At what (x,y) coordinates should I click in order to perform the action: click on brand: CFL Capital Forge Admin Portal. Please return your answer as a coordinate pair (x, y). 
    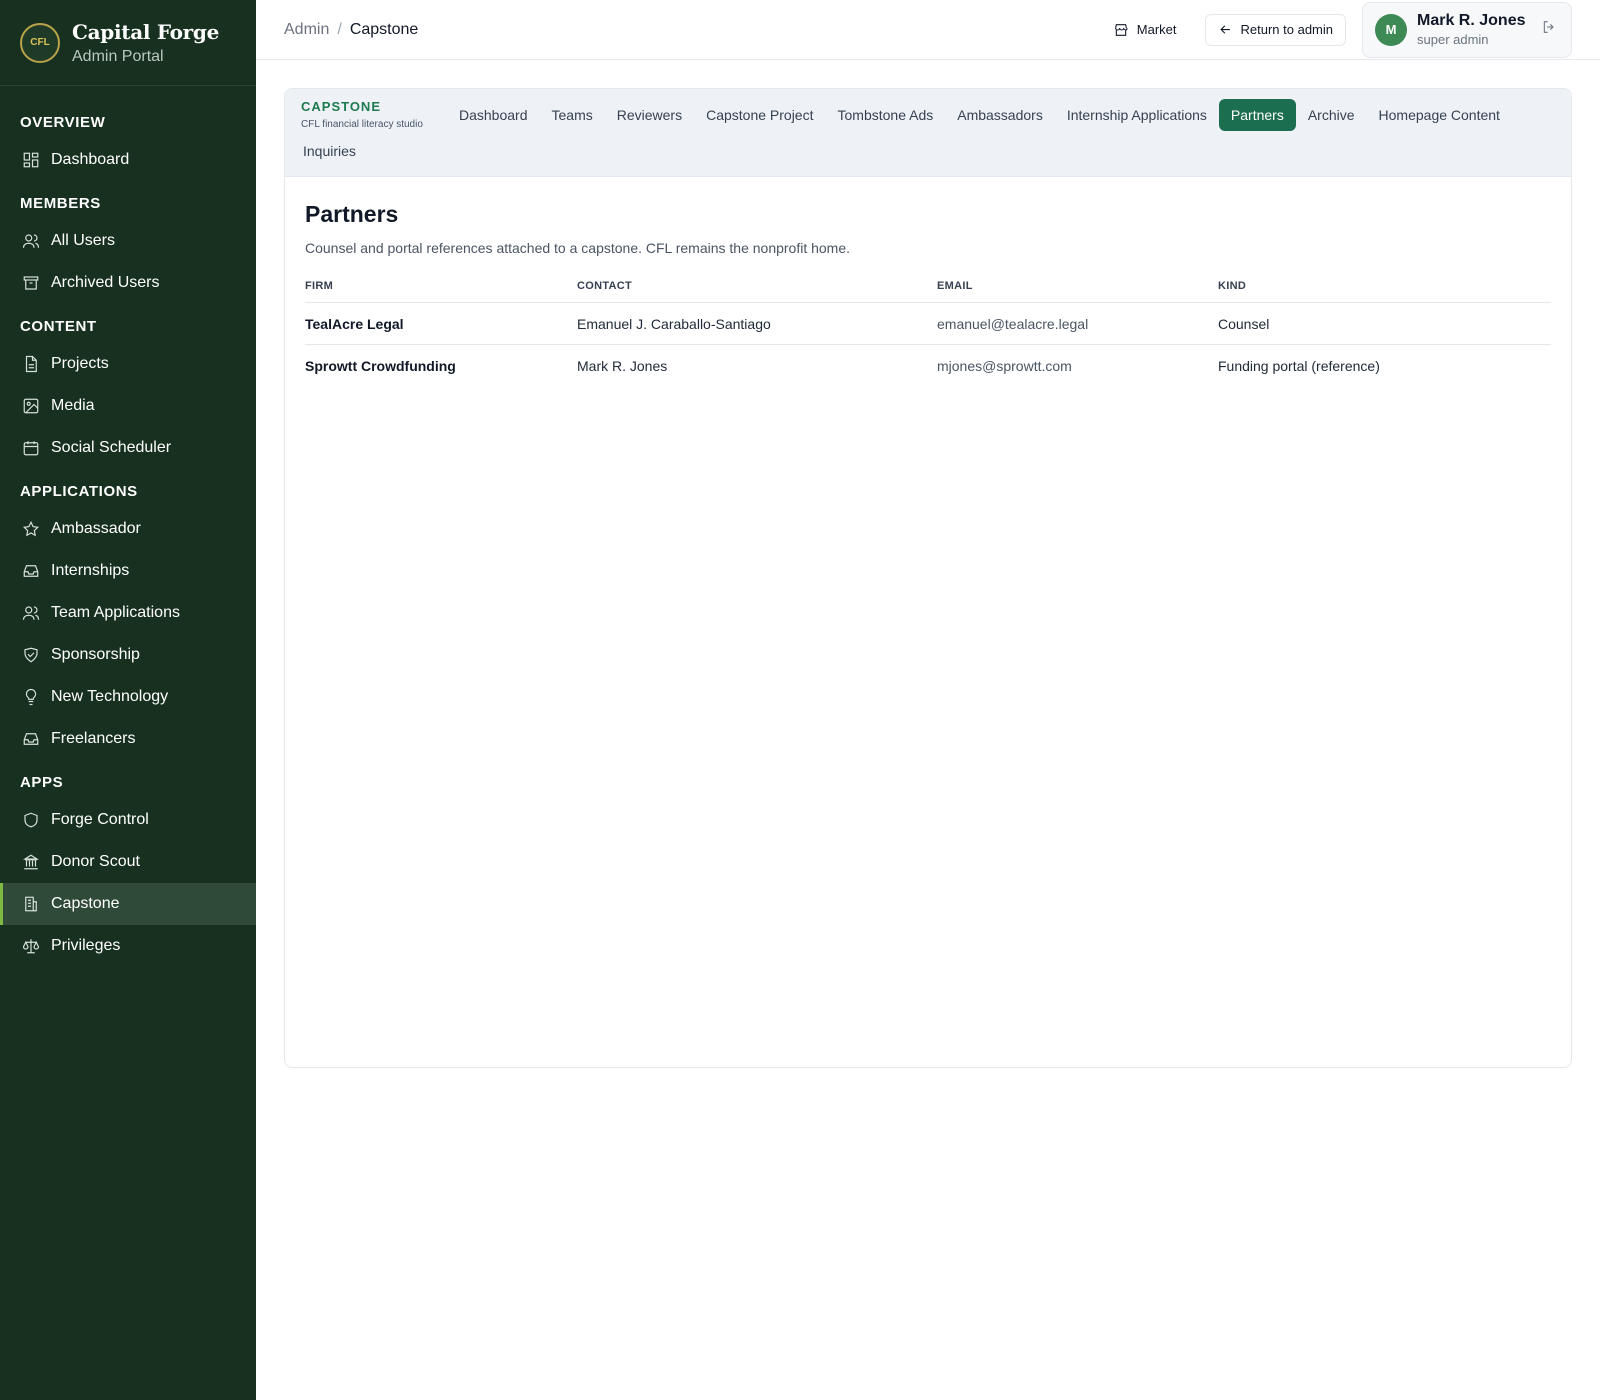
    Looking at the image, I should click on (128, 43).